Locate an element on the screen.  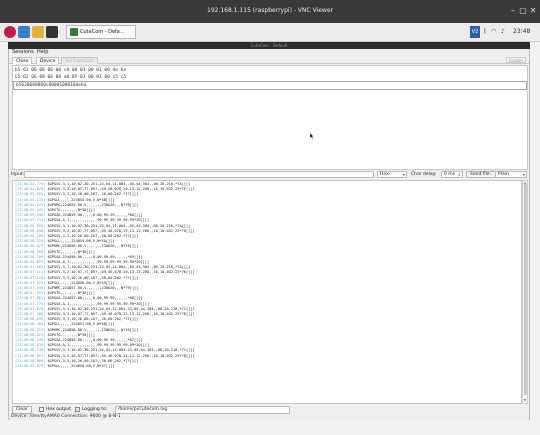
scroll-thumb is located at coordinates (525, 290).